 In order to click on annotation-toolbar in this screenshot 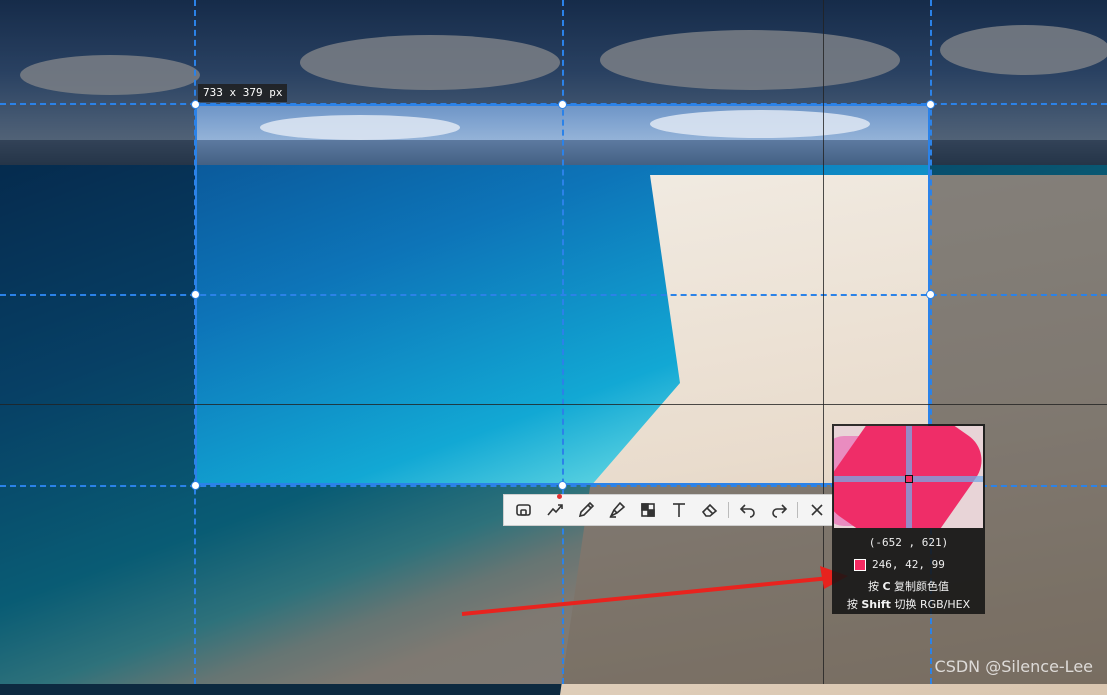, I will do `click(668, 510)`.